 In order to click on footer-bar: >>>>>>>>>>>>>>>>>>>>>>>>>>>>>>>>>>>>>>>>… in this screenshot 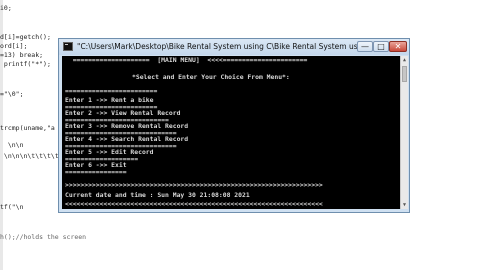, I will do `click(194, 185)`.